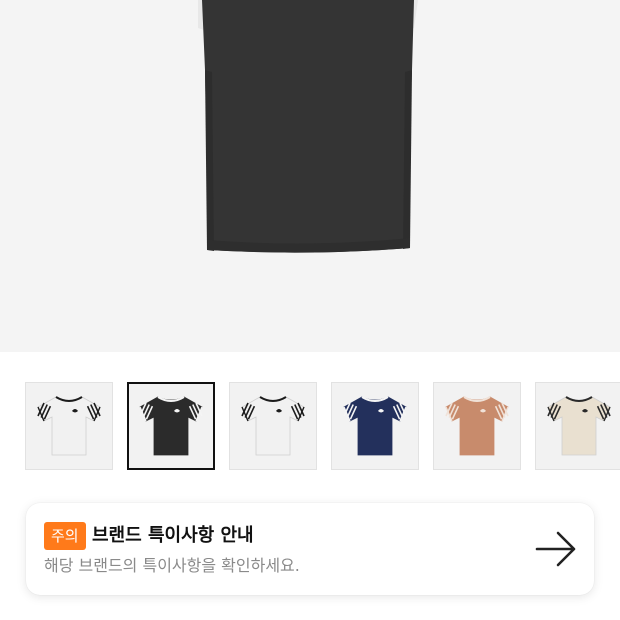 This screenshot has width=620, height=620. I want to click on navy-tshirt-white-stripes-icon, so click(375, 426).